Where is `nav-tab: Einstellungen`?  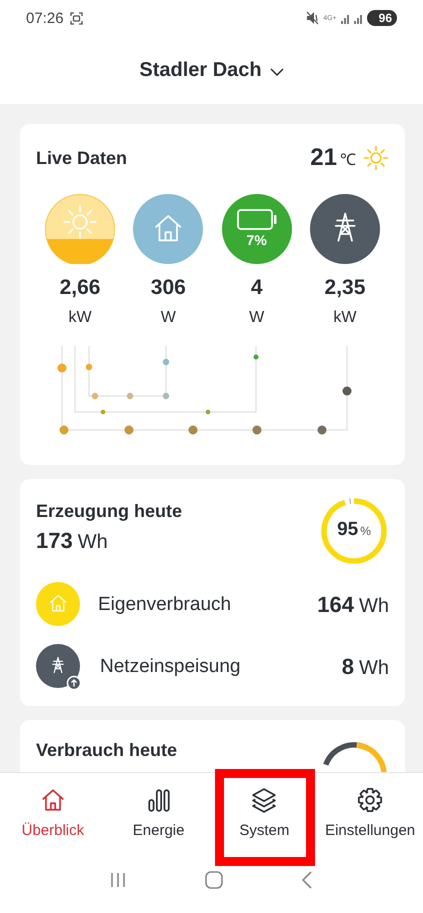
nav-tab: Einstellungen is located at coordinates (370, 814).